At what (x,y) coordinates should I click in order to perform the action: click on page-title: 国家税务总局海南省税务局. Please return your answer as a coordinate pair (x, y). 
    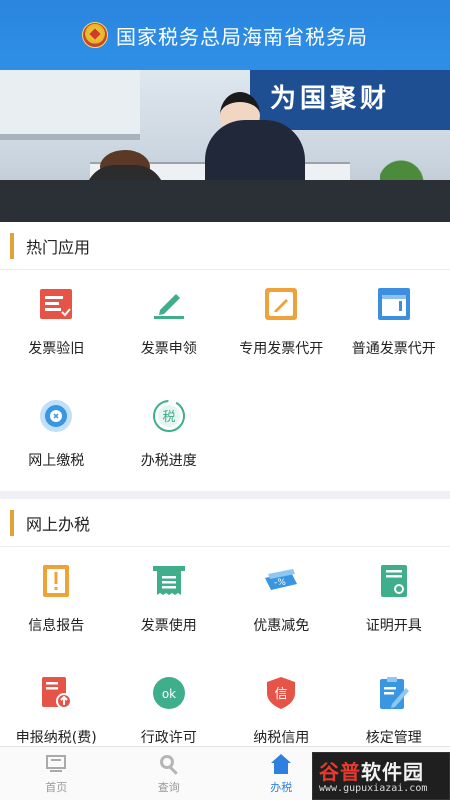
    Looking at the image, I should click on (242, 36).